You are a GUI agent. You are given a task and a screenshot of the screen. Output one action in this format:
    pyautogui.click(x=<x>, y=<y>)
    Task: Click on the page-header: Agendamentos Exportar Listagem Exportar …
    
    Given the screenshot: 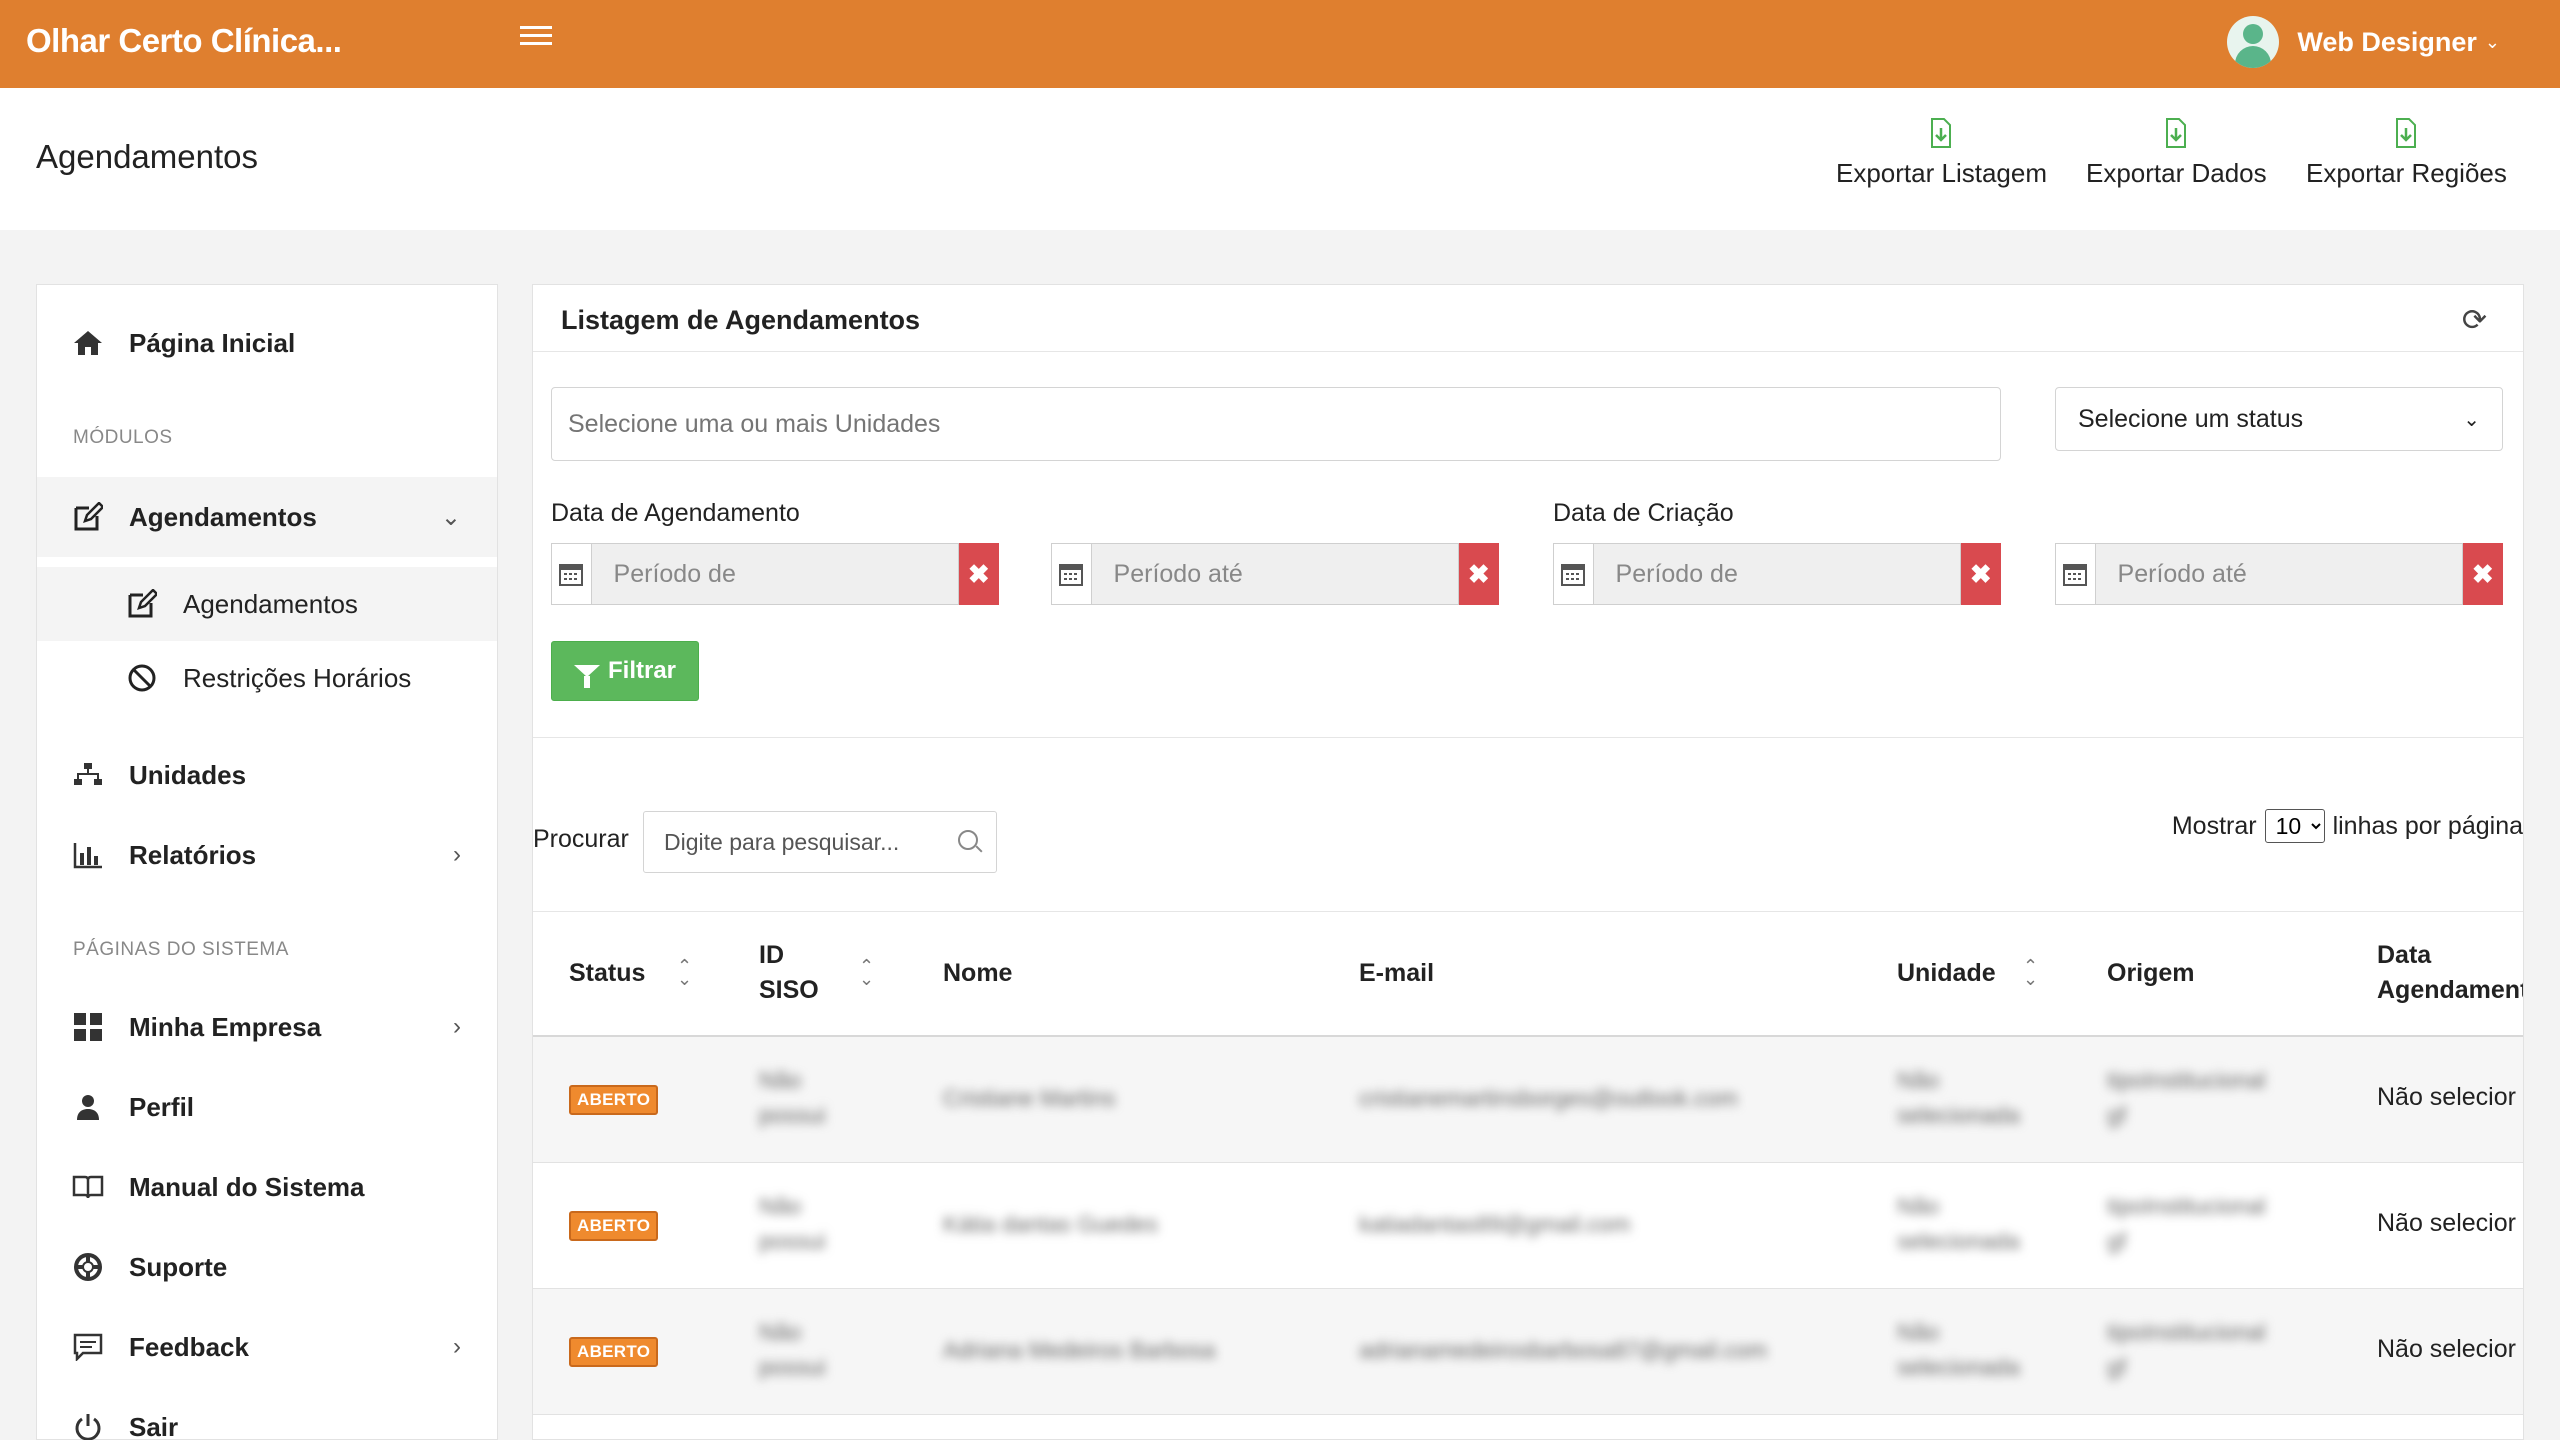 What is the action you would take?
    pyautogui.click(x=1280, y=159)
    